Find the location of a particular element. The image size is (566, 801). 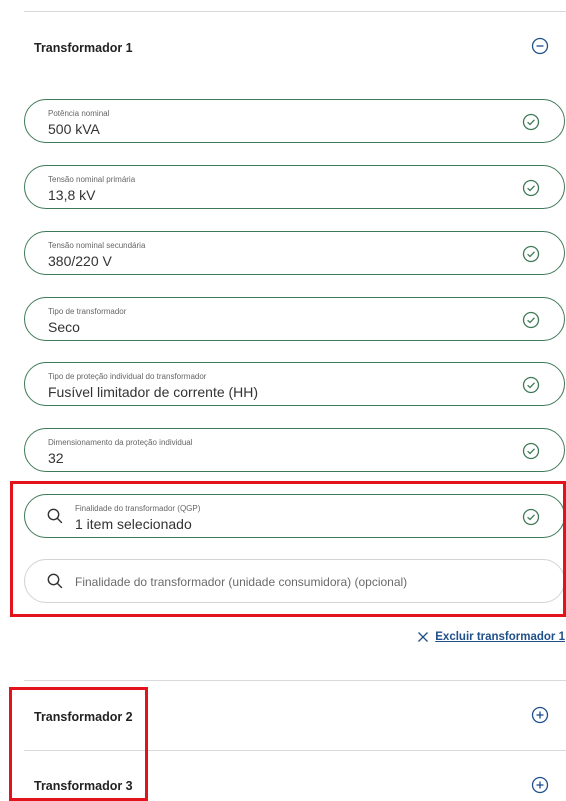

field-value: 380/220 V is located at coordinates (80, 261).